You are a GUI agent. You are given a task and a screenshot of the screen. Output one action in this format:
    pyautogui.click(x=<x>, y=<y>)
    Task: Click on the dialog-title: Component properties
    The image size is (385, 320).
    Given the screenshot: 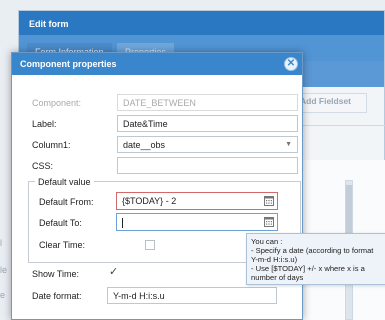 What is the action you would take?
    pyautogui.click(x=157, y=64)
    